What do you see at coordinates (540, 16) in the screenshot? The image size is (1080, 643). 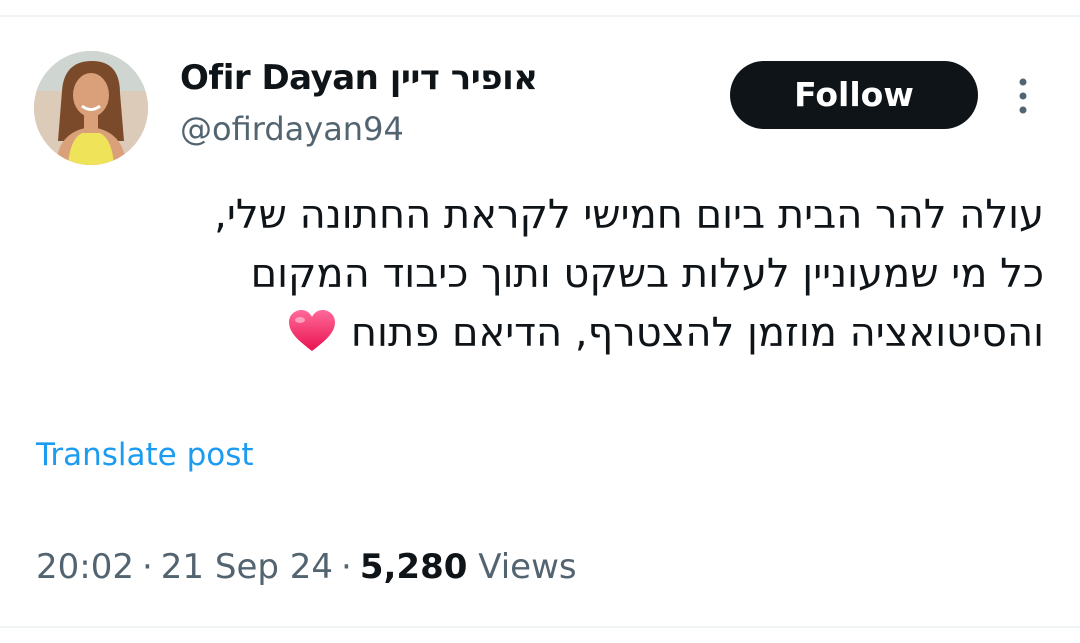 I see `top-divider` at bounding box center [540, 16].